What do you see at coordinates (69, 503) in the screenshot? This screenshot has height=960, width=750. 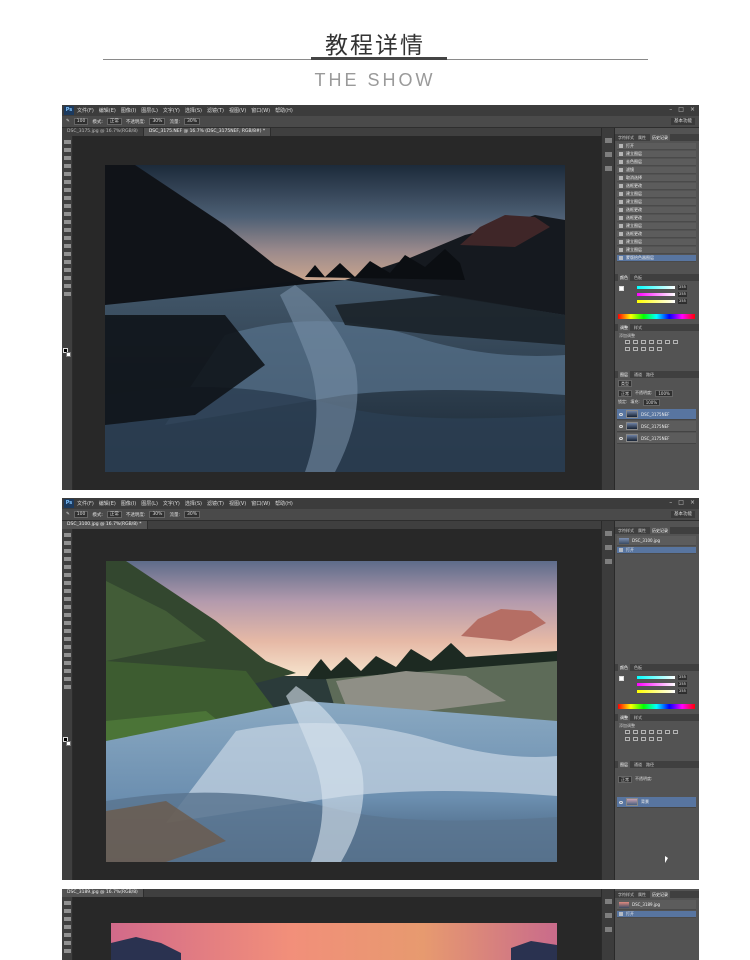 I see `ps-logo: Ps` at bounding box center [69, 503].